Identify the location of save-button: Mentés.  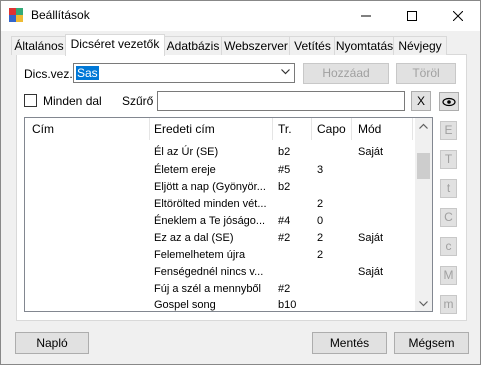
(349, 343).